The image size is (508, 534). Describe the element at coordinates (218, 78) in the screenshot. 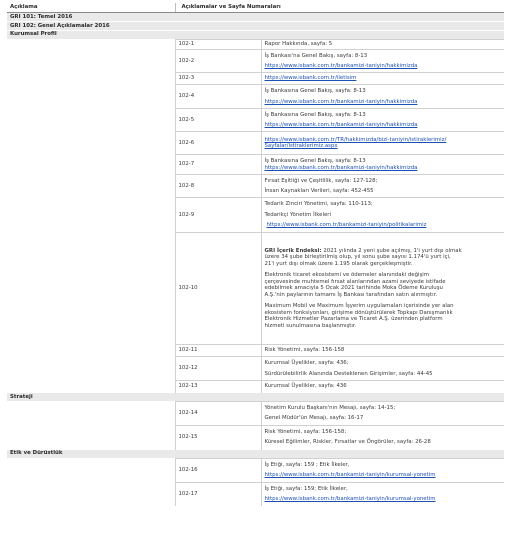

I see `disclosure-code: 102-3` at that location.